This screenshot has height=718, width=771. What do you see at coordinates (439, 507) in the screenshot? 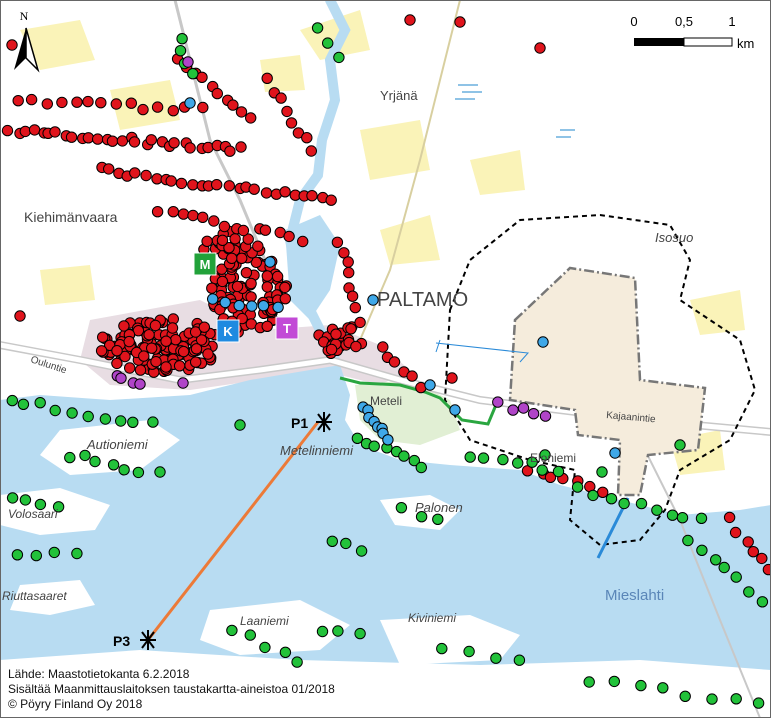
I see `label-palonen: Palonen` at bounding box center [439, 507].